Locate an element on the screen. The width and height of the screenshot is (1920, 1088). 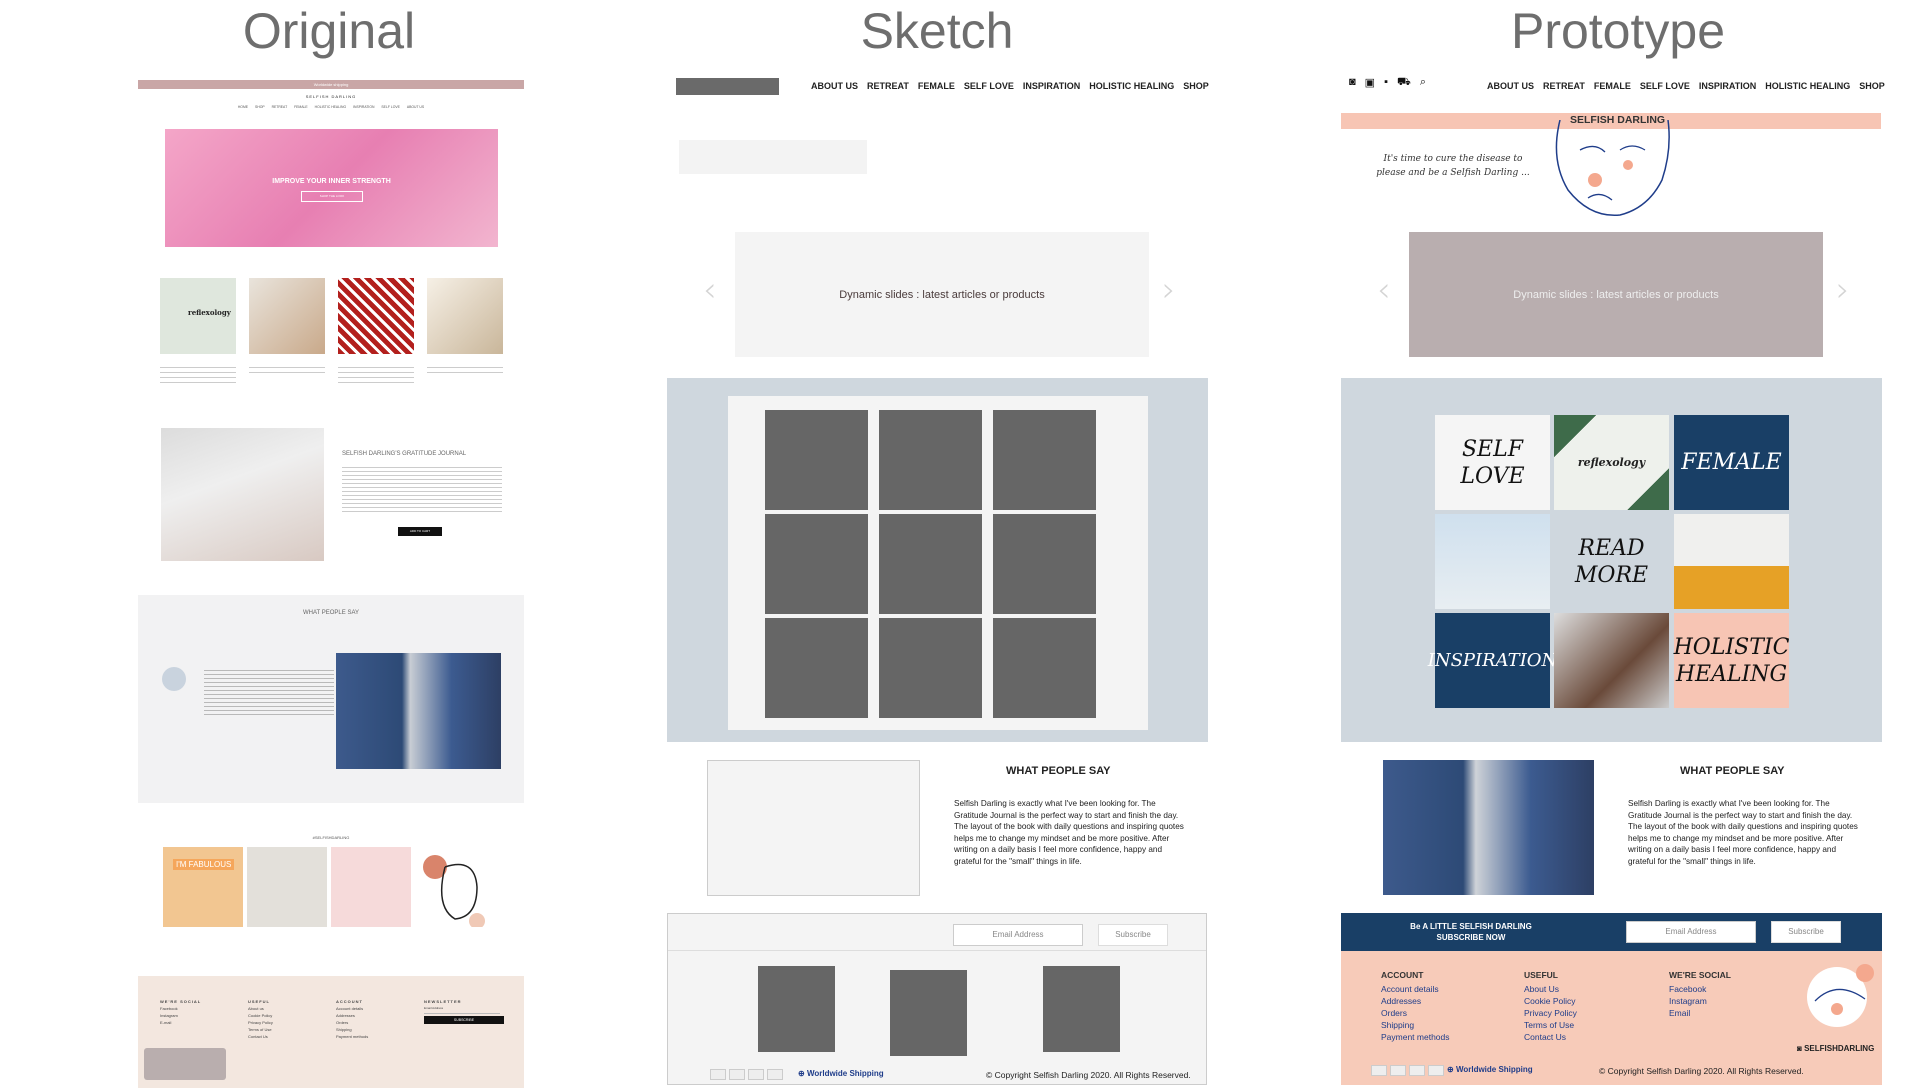
nav-item: SHOP is located at coordinates (260, 107).